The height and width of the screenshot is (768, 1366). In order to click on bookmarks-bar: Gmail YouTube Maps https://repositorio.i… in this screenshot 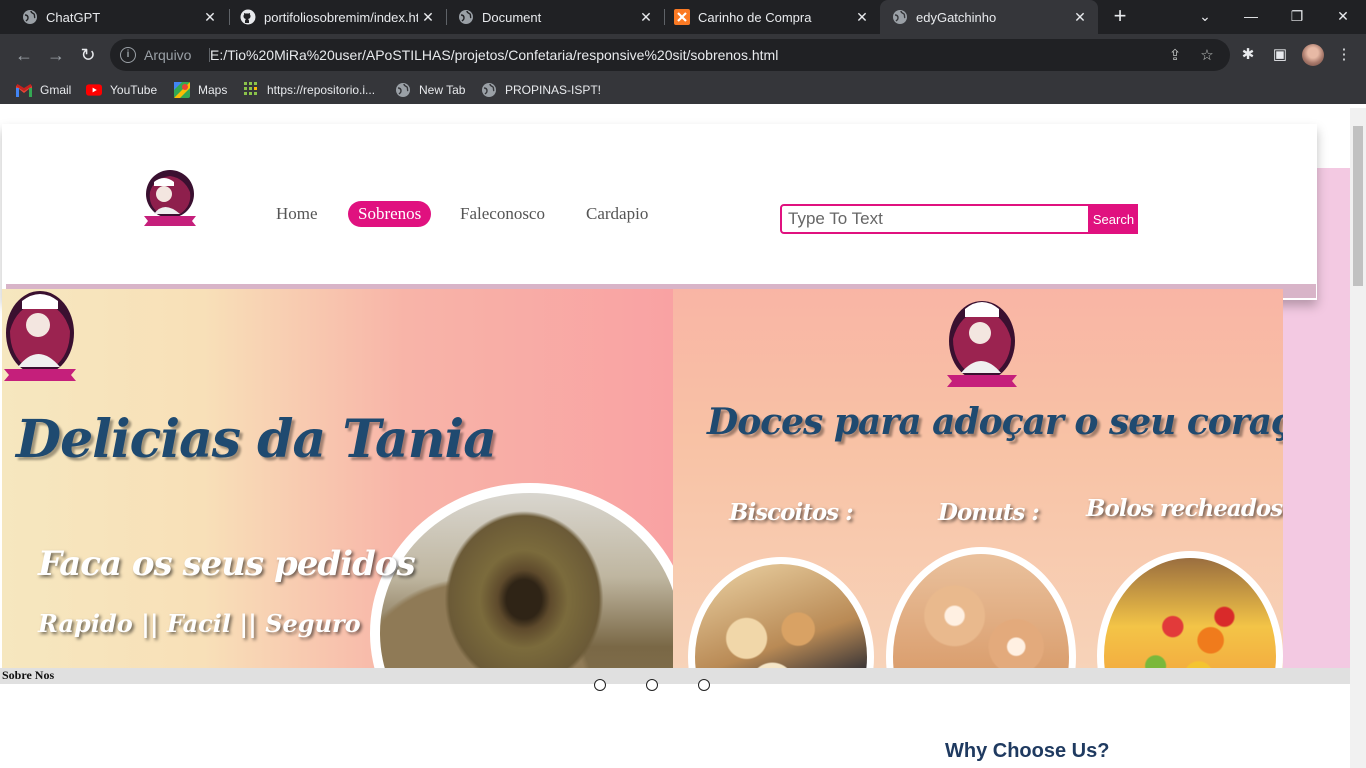, I will do `click(683, 90)`.